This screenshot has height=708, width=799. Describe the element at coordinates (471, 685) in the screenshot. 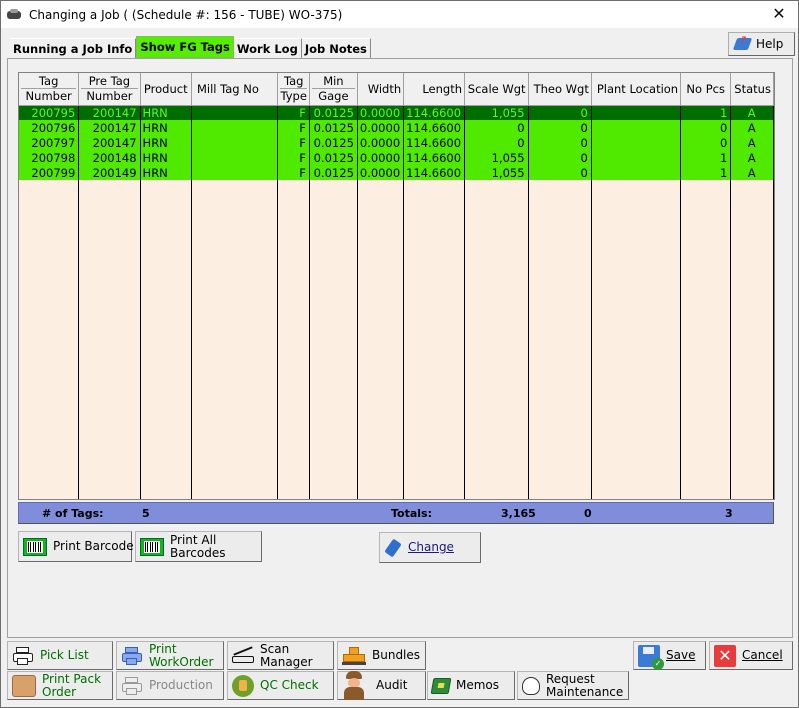

I see `memos-button: Memos` at that location.